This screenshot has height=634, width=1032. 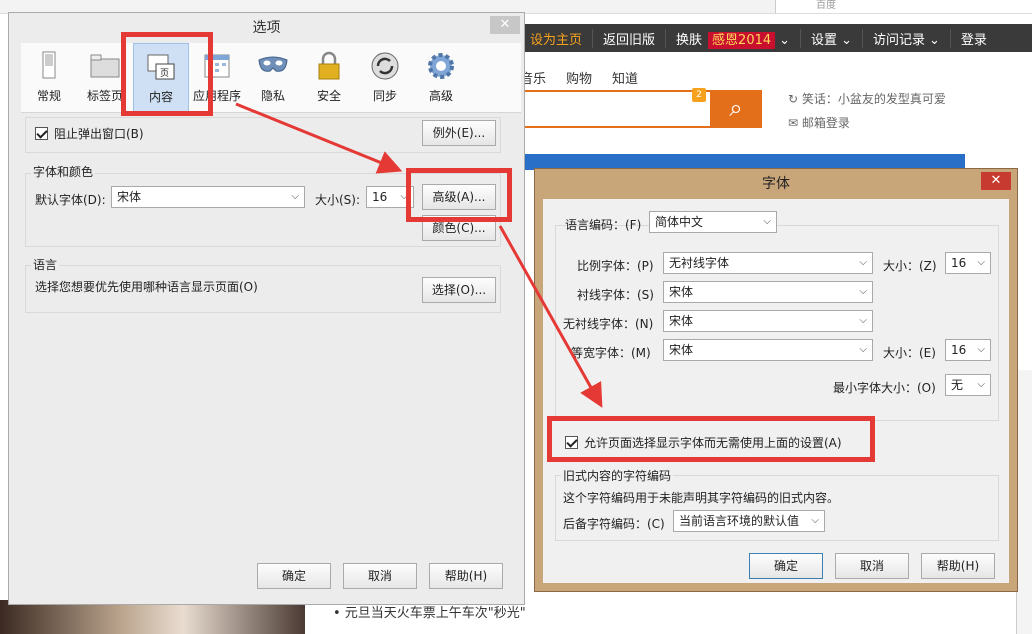 What do you see at coordinates (713, 222) in the screenshot?
I see `encoding-select: 简体中文 ⌵` at bounding box center [713, 222].